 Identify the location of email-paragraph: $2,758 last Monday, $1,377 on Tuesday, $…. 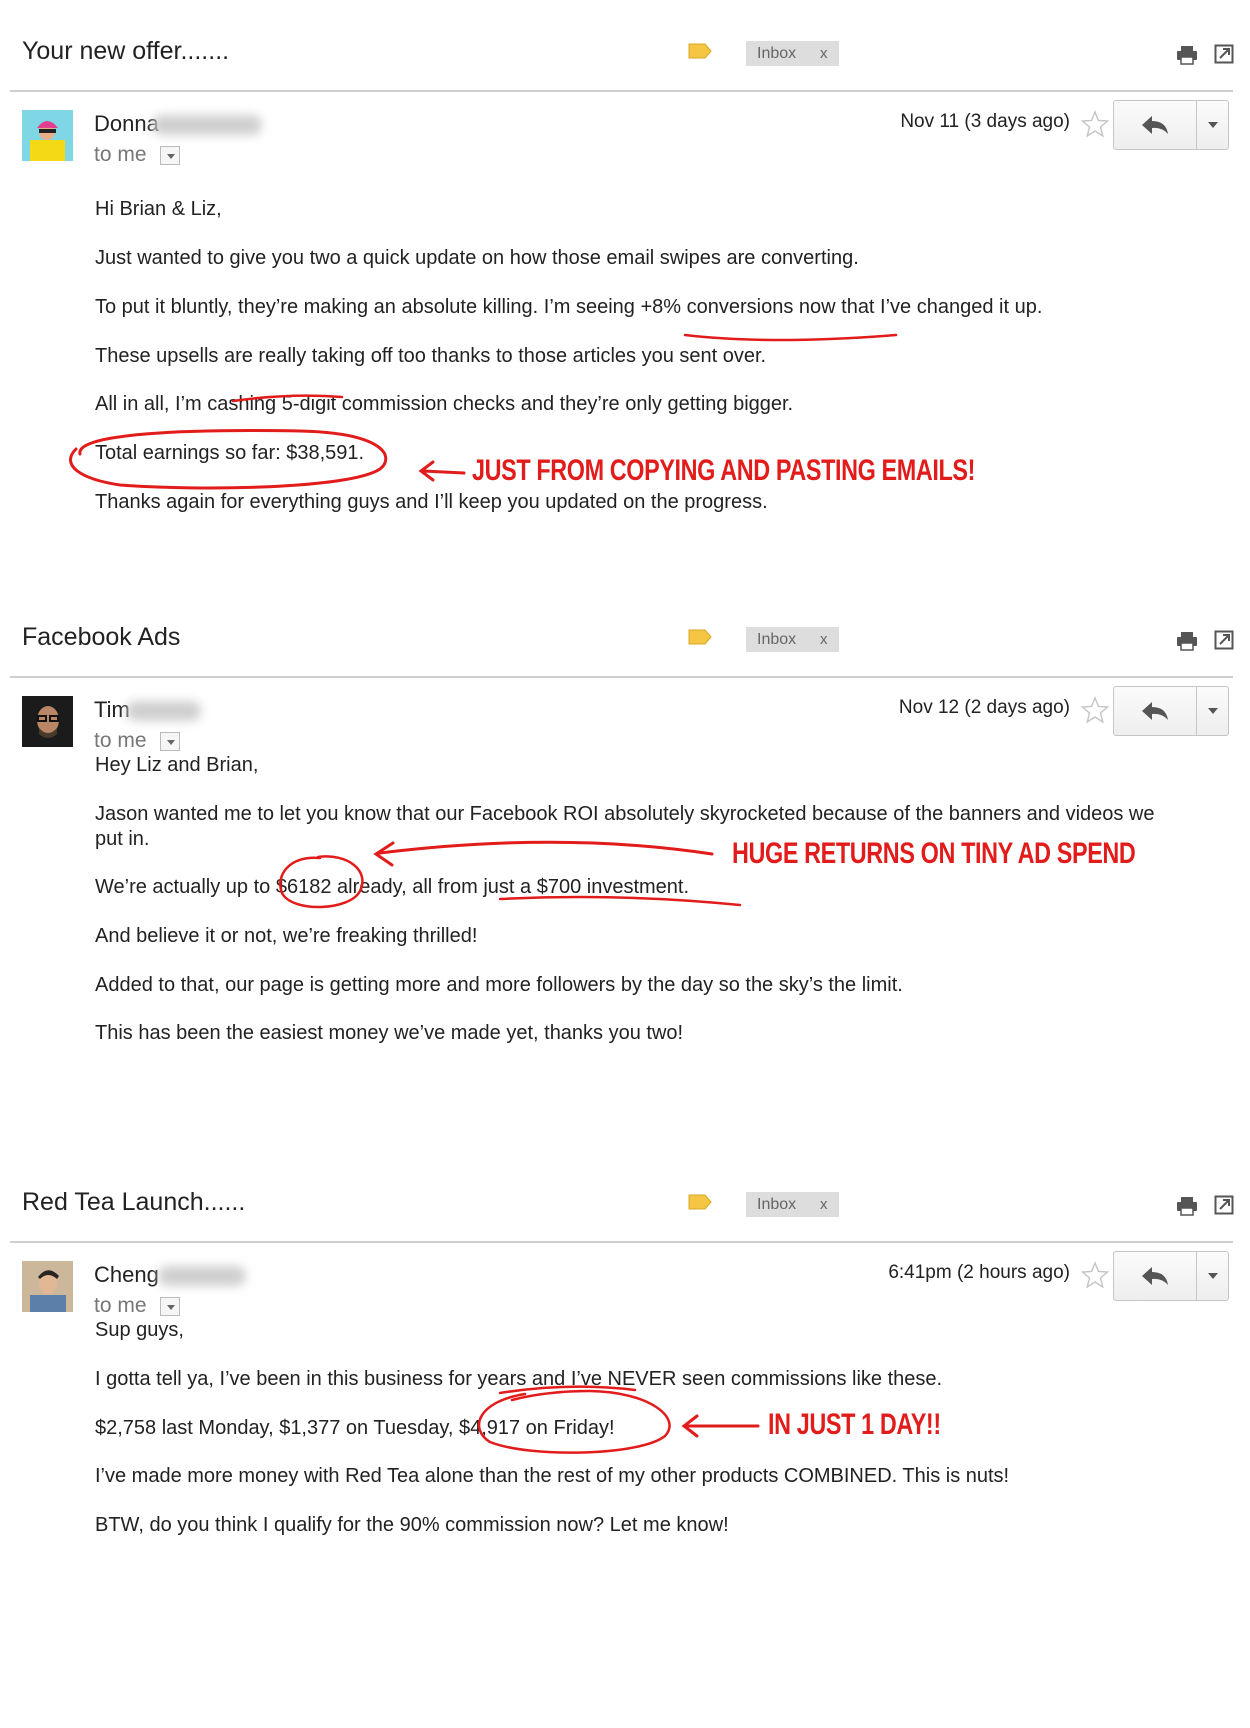
(355, 1428).